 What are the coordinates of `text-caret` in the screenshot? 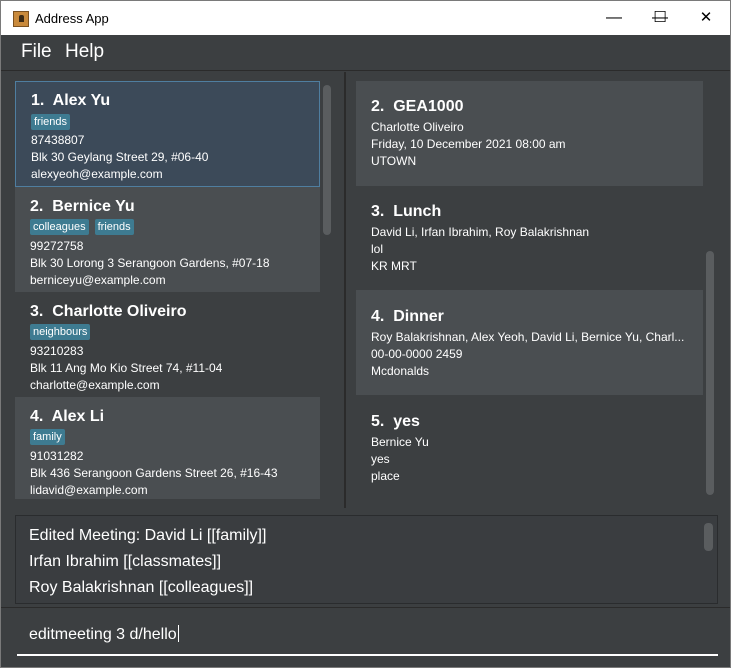 It's located at (178, 633).